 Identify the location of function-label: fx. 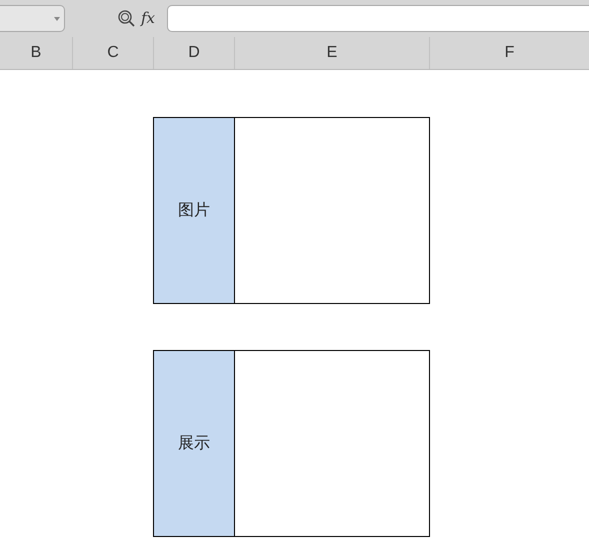
(152, 18).